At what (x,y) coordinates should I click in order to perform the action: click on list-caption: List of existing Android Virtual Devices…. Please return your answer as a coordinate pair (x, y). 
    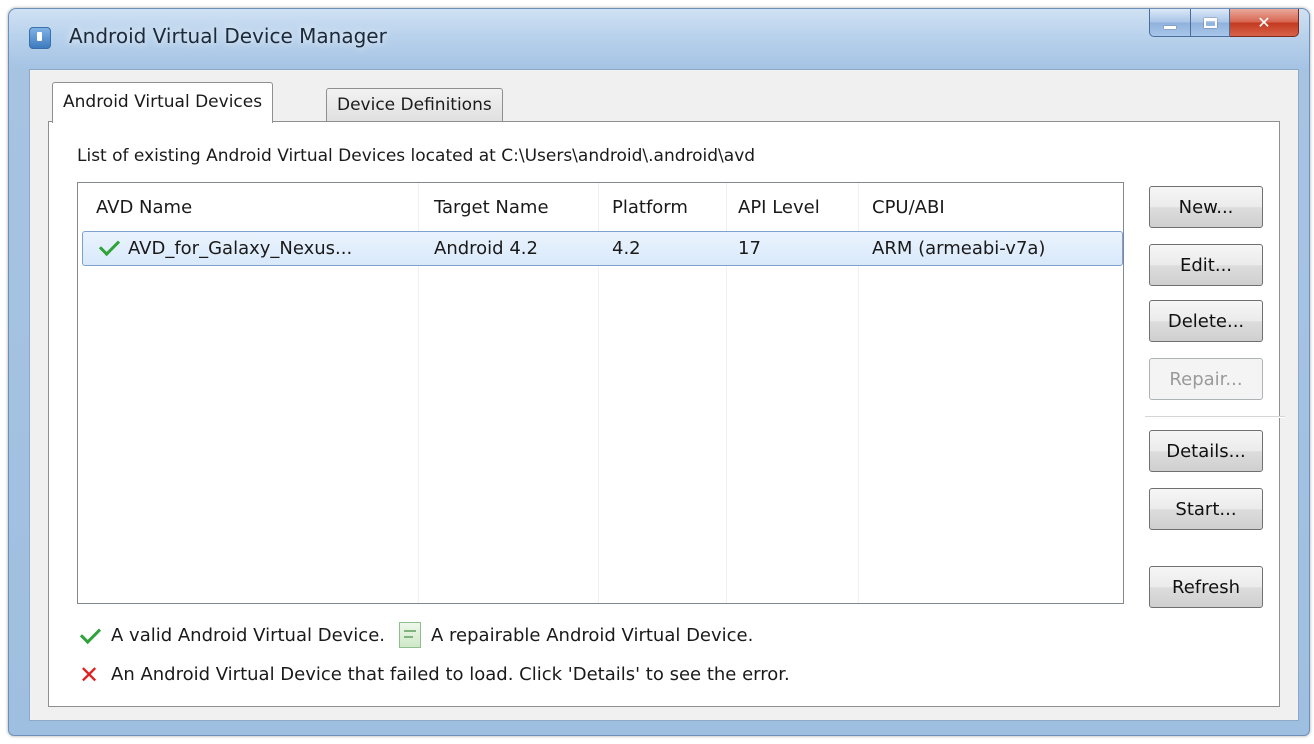
    Looking at the image, I should click on (416, 156).